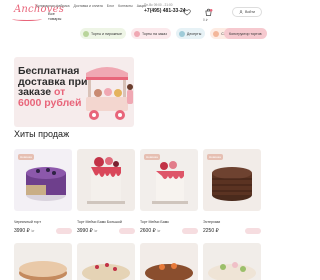 This screenshot has height=280, width=320. What do you see at coordinates (154, 33) in the screenshot?
I see `category-label: Торты на заказ` at bounding box center [154, 33].